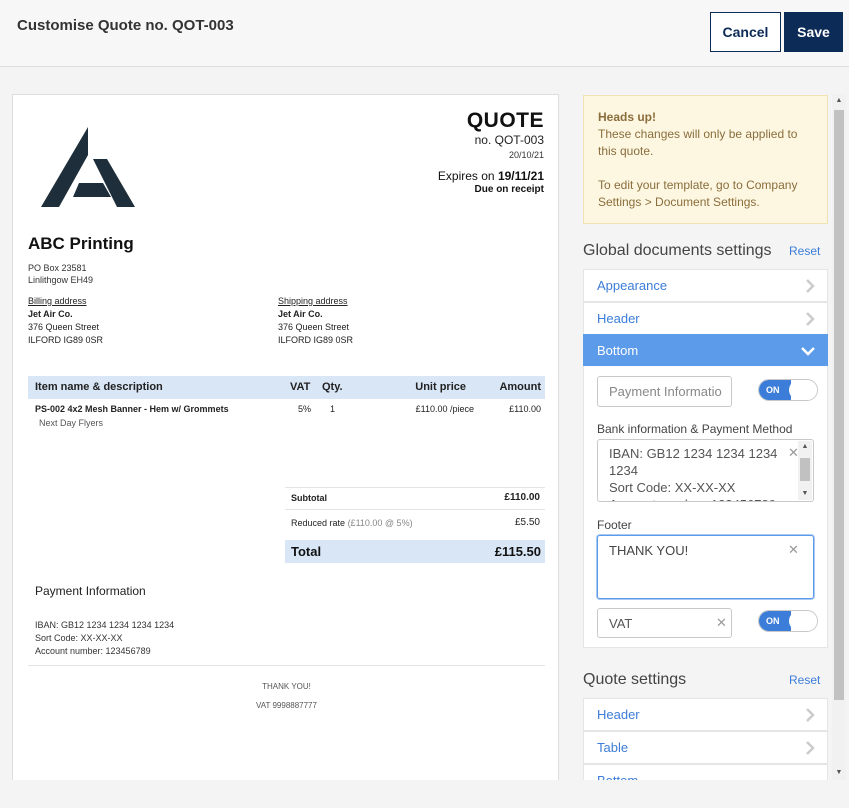 The width and height of the screenshot is (849, 808). What do you see at coordinates (526, 155) in the screenshot?
I see `quote-date: 20/10/21` at bounding box center [526, 155].